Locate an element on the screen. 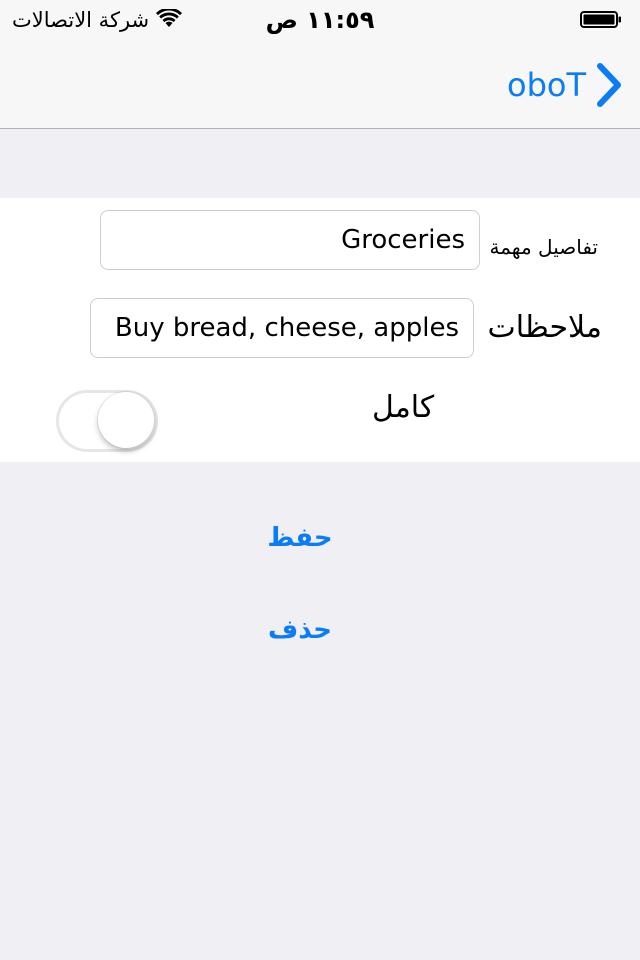 This screenshot has width=640, height=960. back-button-label: oboT is located at coordinates (546, 85).